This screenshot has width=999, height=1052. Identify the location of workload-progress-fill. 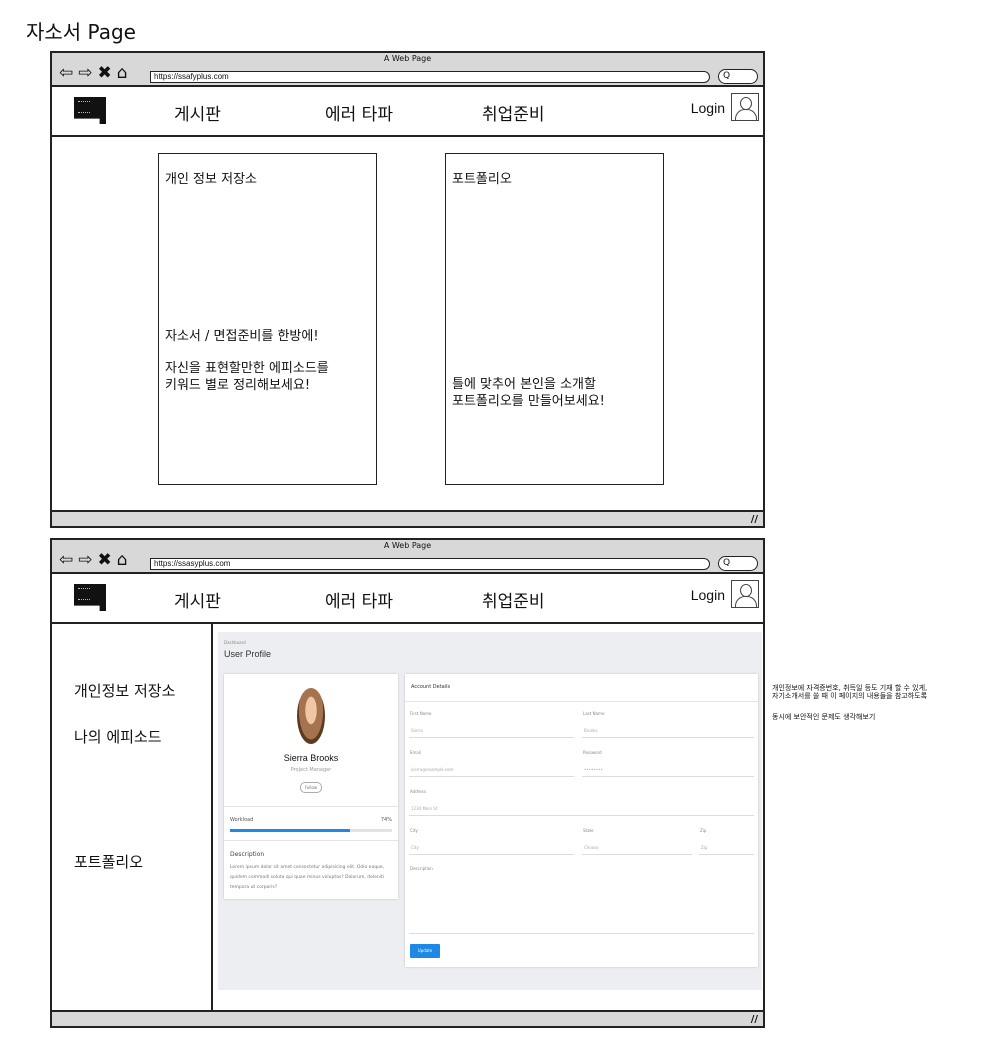
(290, 830).